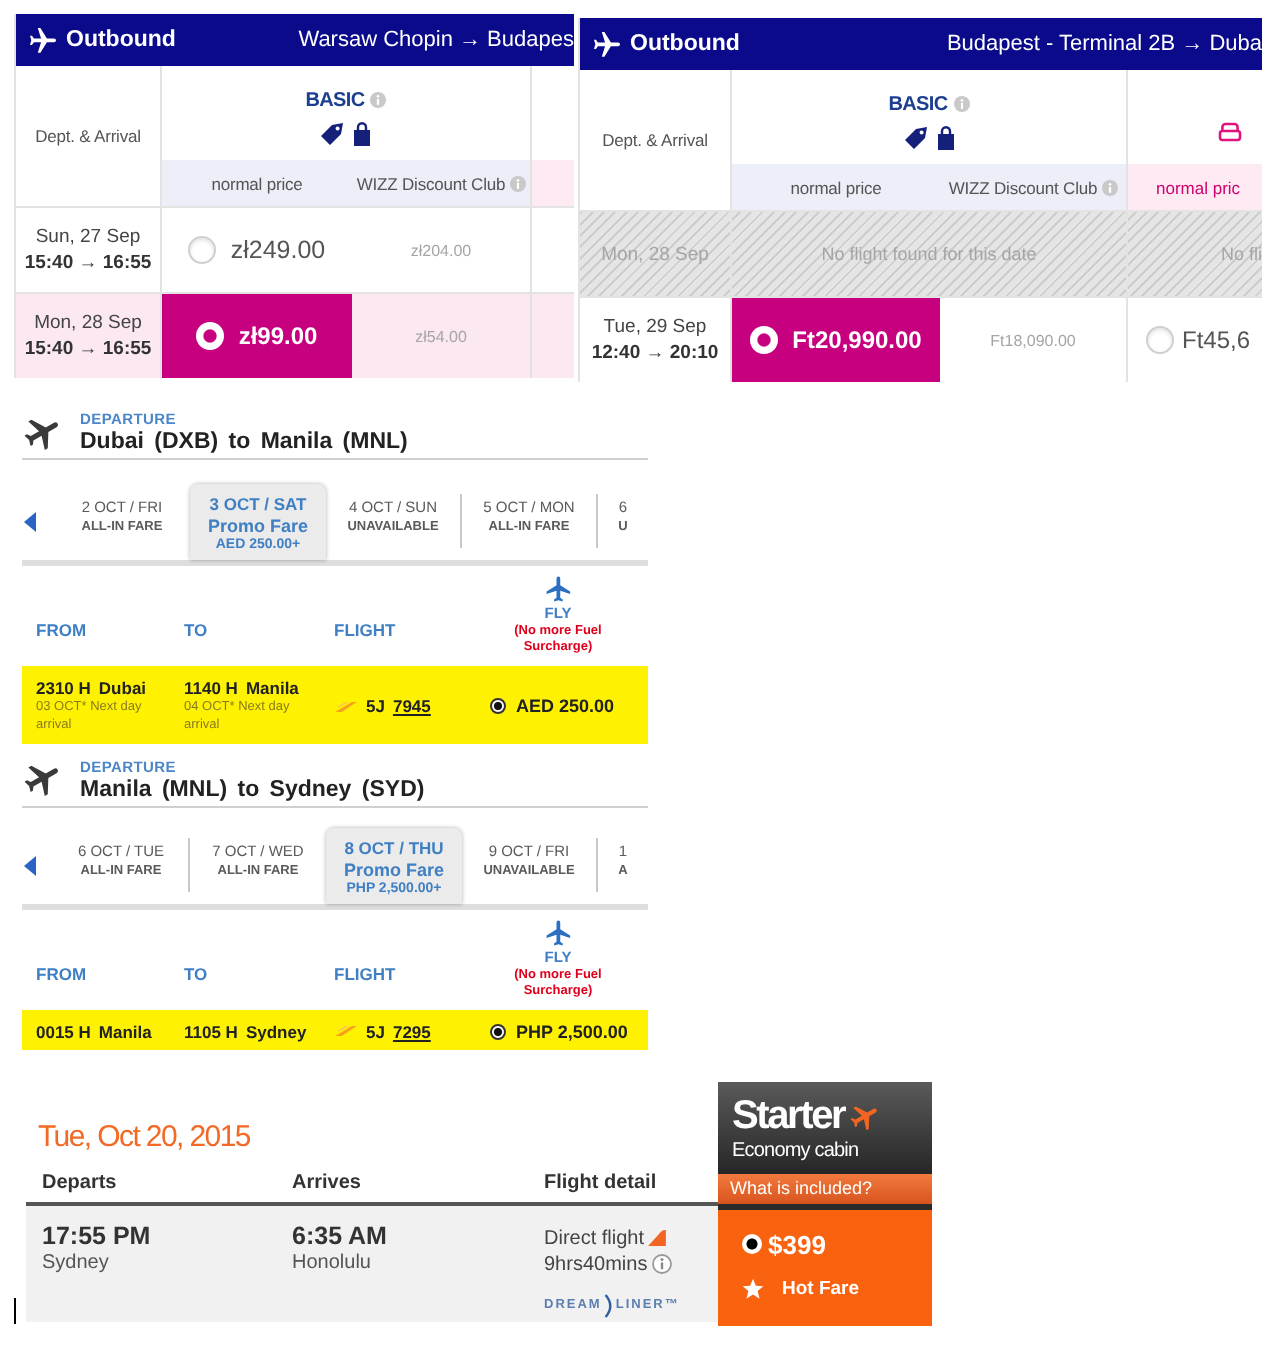  Describe the element at coordinates (122, 688) in the screenshot. I see `city-text: Dubai` at that location.